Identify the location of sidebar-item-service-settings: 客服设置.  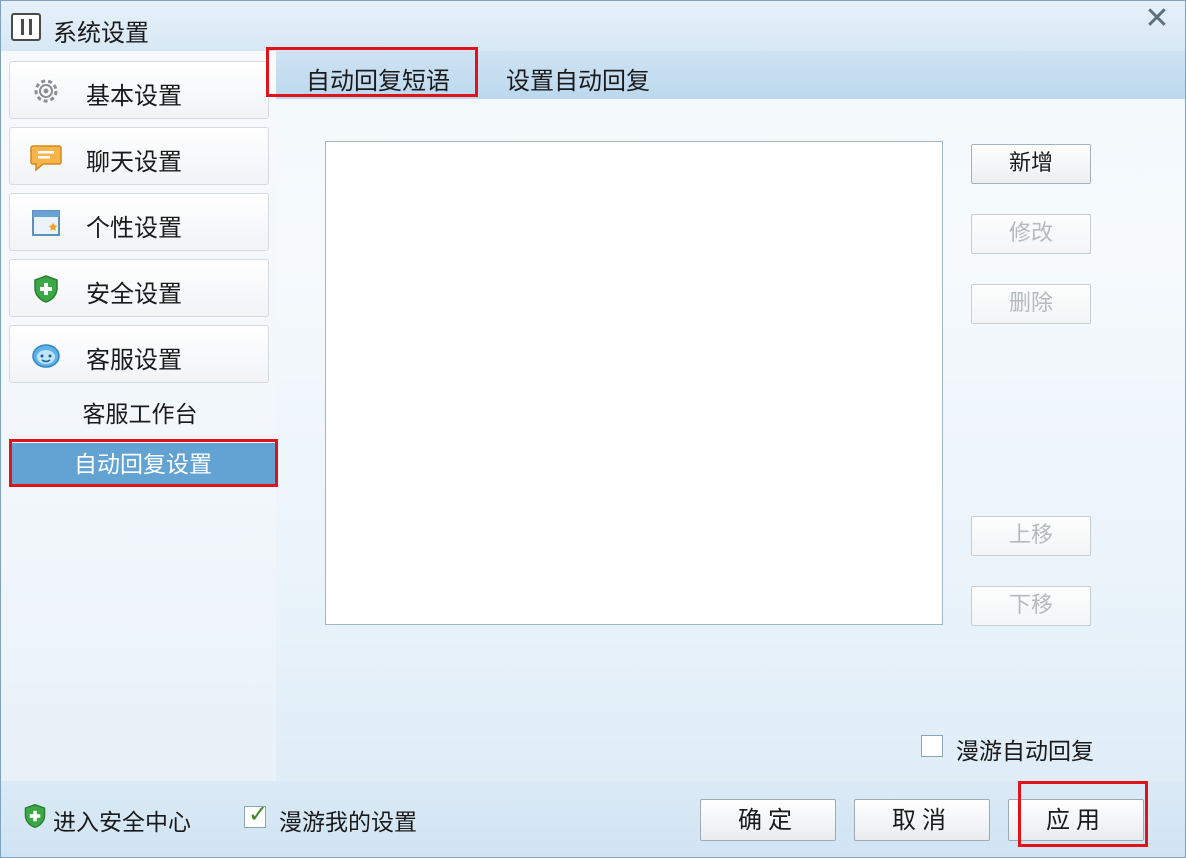
(139, 354).